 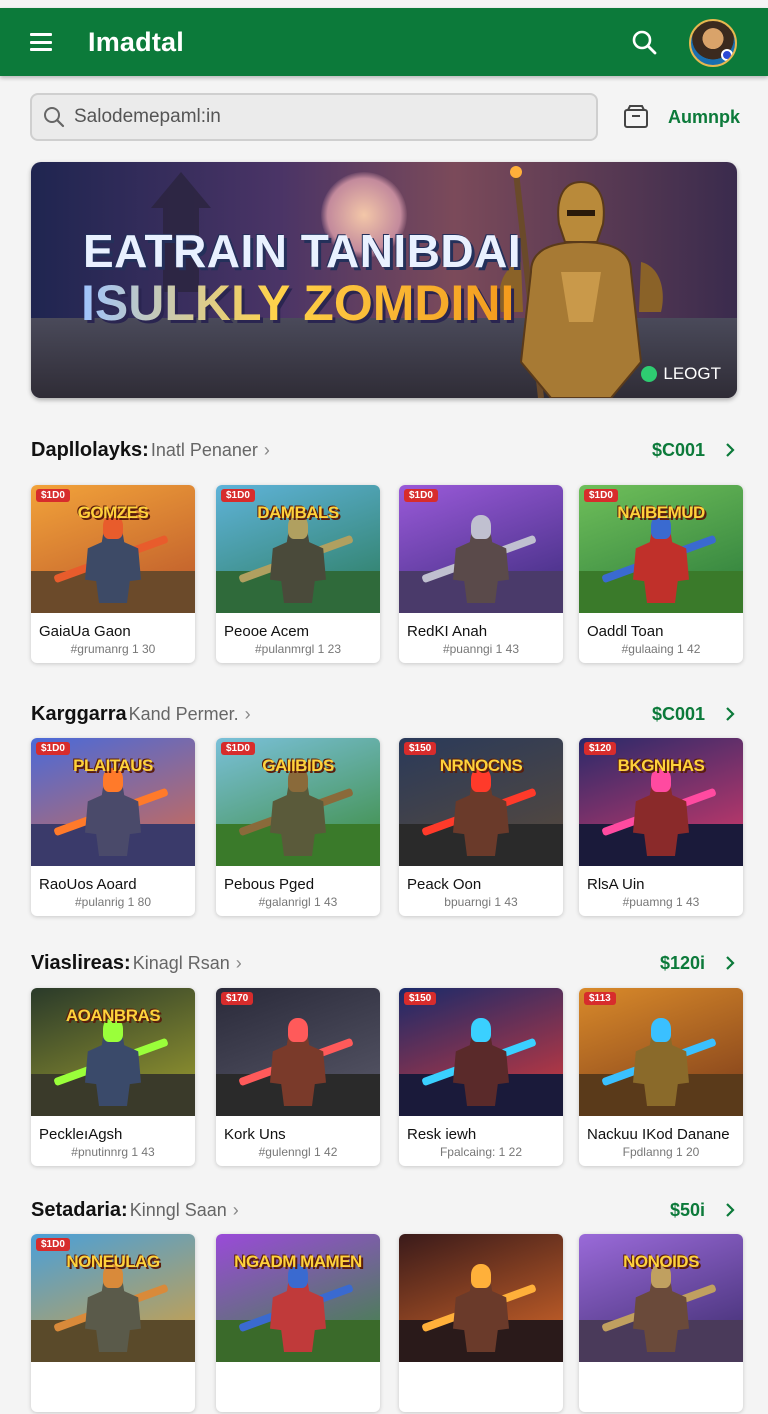 I want to click on banner-headline: EATRAIN TANIBDAI, so click(x=302, y=251).